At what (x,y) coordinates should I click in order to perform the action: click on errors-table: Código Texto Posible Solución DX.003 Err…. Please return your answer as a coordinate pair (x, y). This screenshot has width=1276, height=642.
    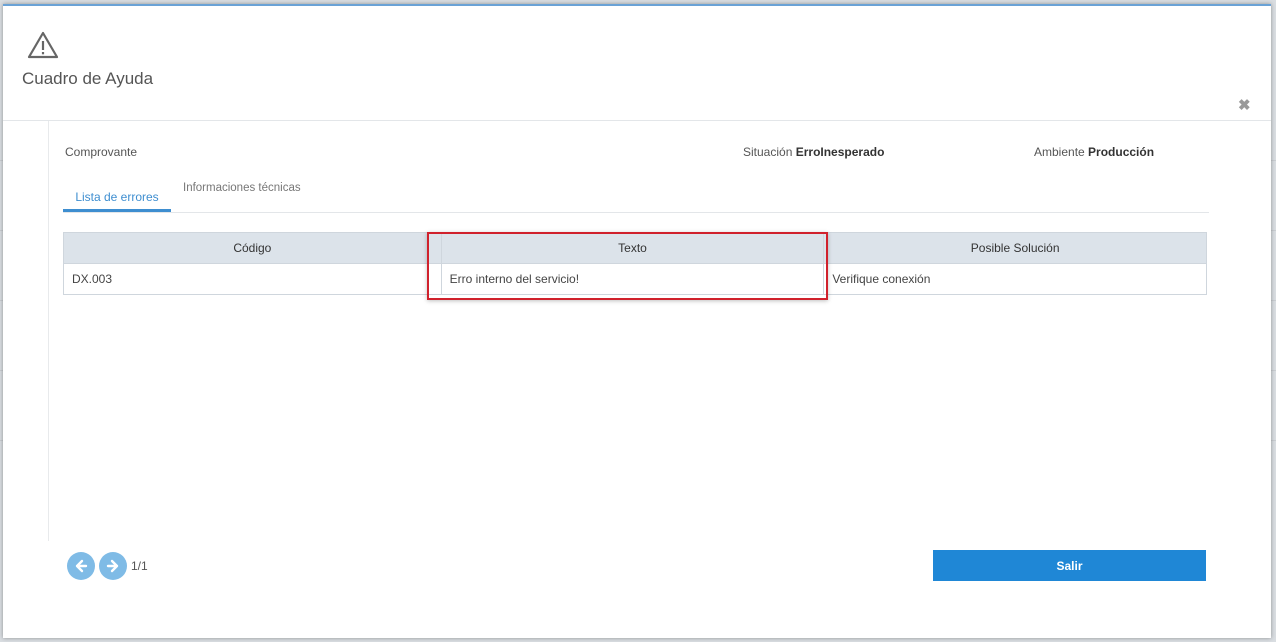
    Looking at the image, I should click on (635, 263).